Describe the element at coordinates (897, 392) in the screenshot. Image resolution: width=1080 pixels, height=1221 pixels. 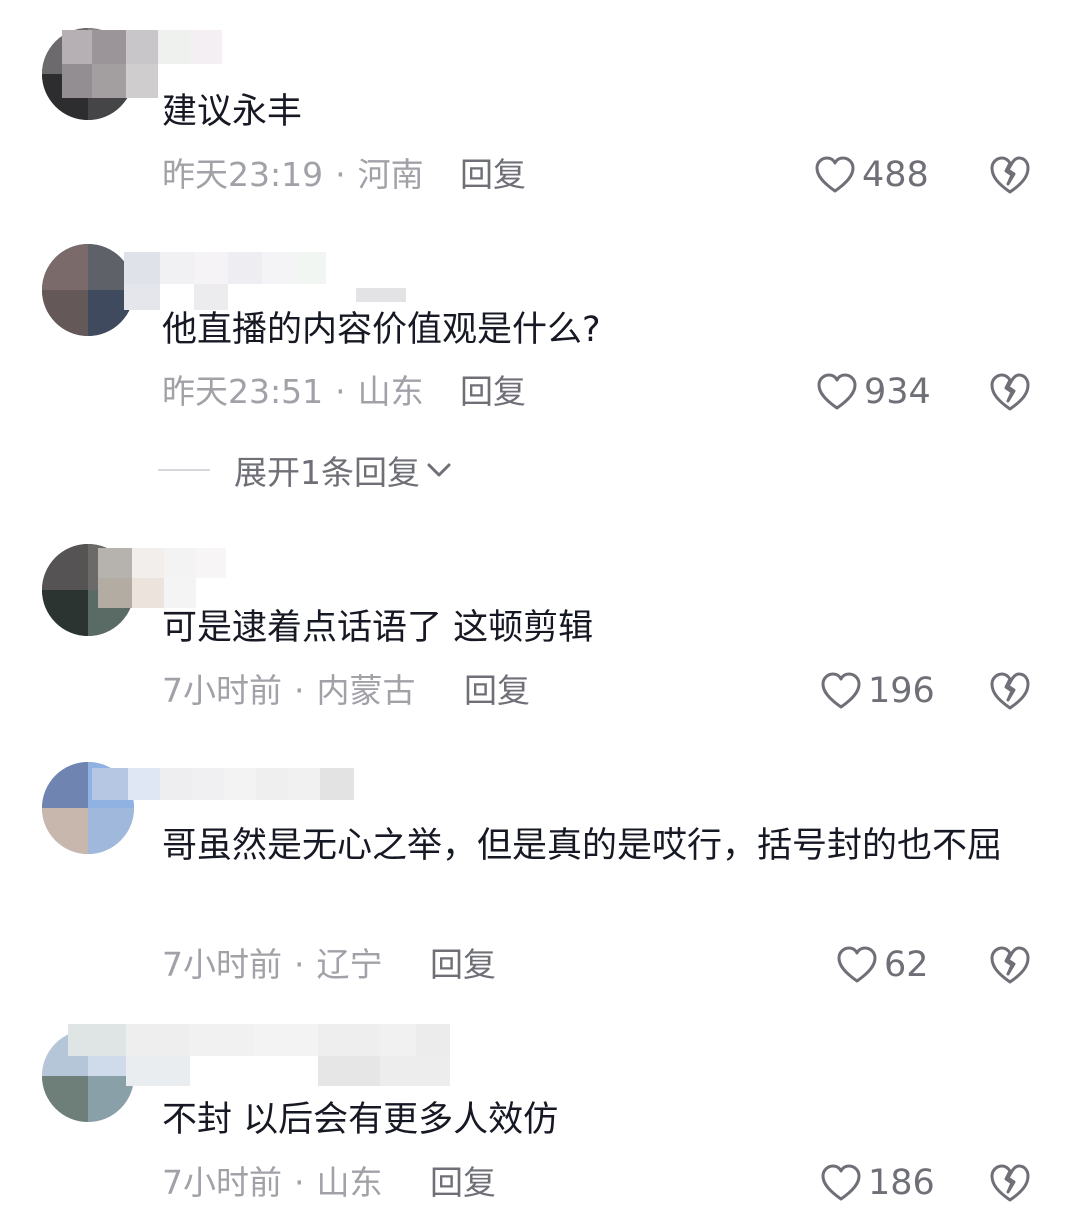
I see `like-count: 934` at that location.